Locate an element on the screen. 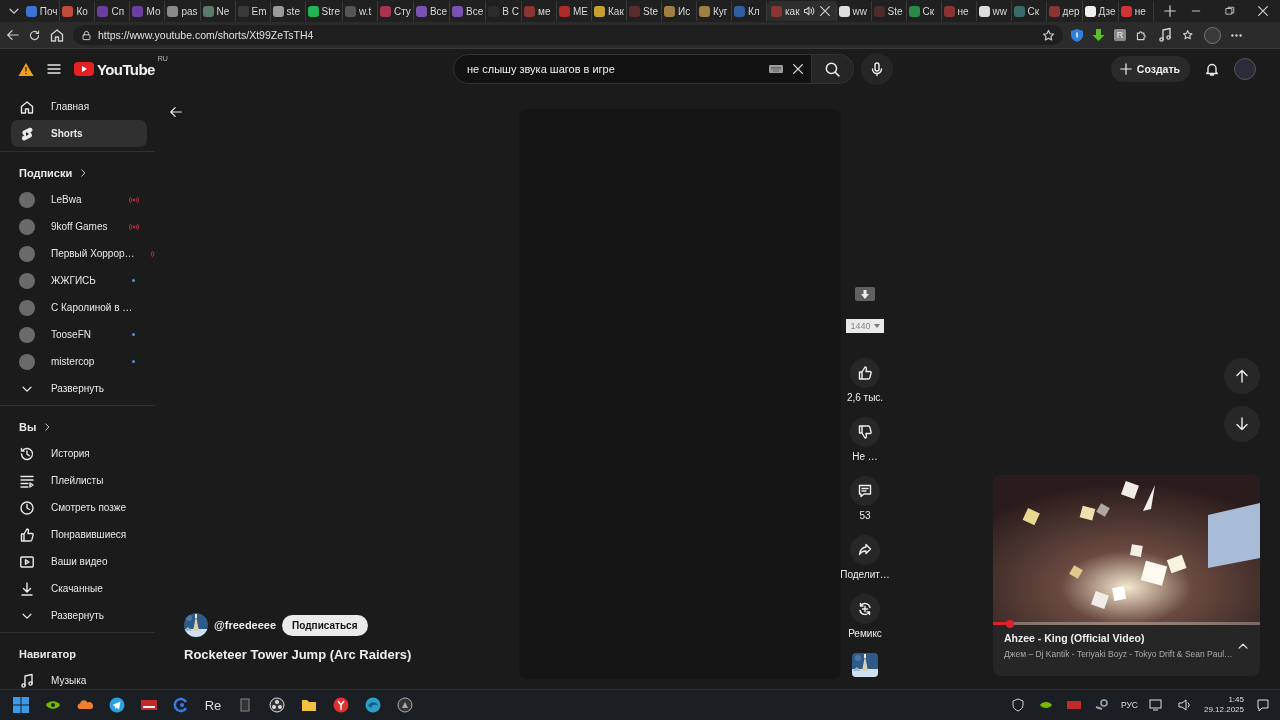 This screenshot has width=1280, height=720. circle-arrow-icon is located at coordinates (181, 705).